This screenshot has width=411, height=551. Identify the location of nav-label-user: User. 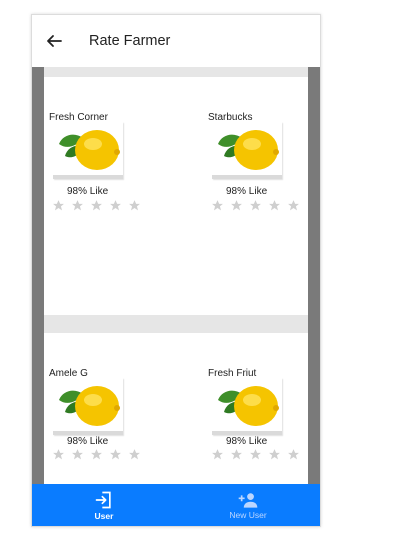
(104, 515).